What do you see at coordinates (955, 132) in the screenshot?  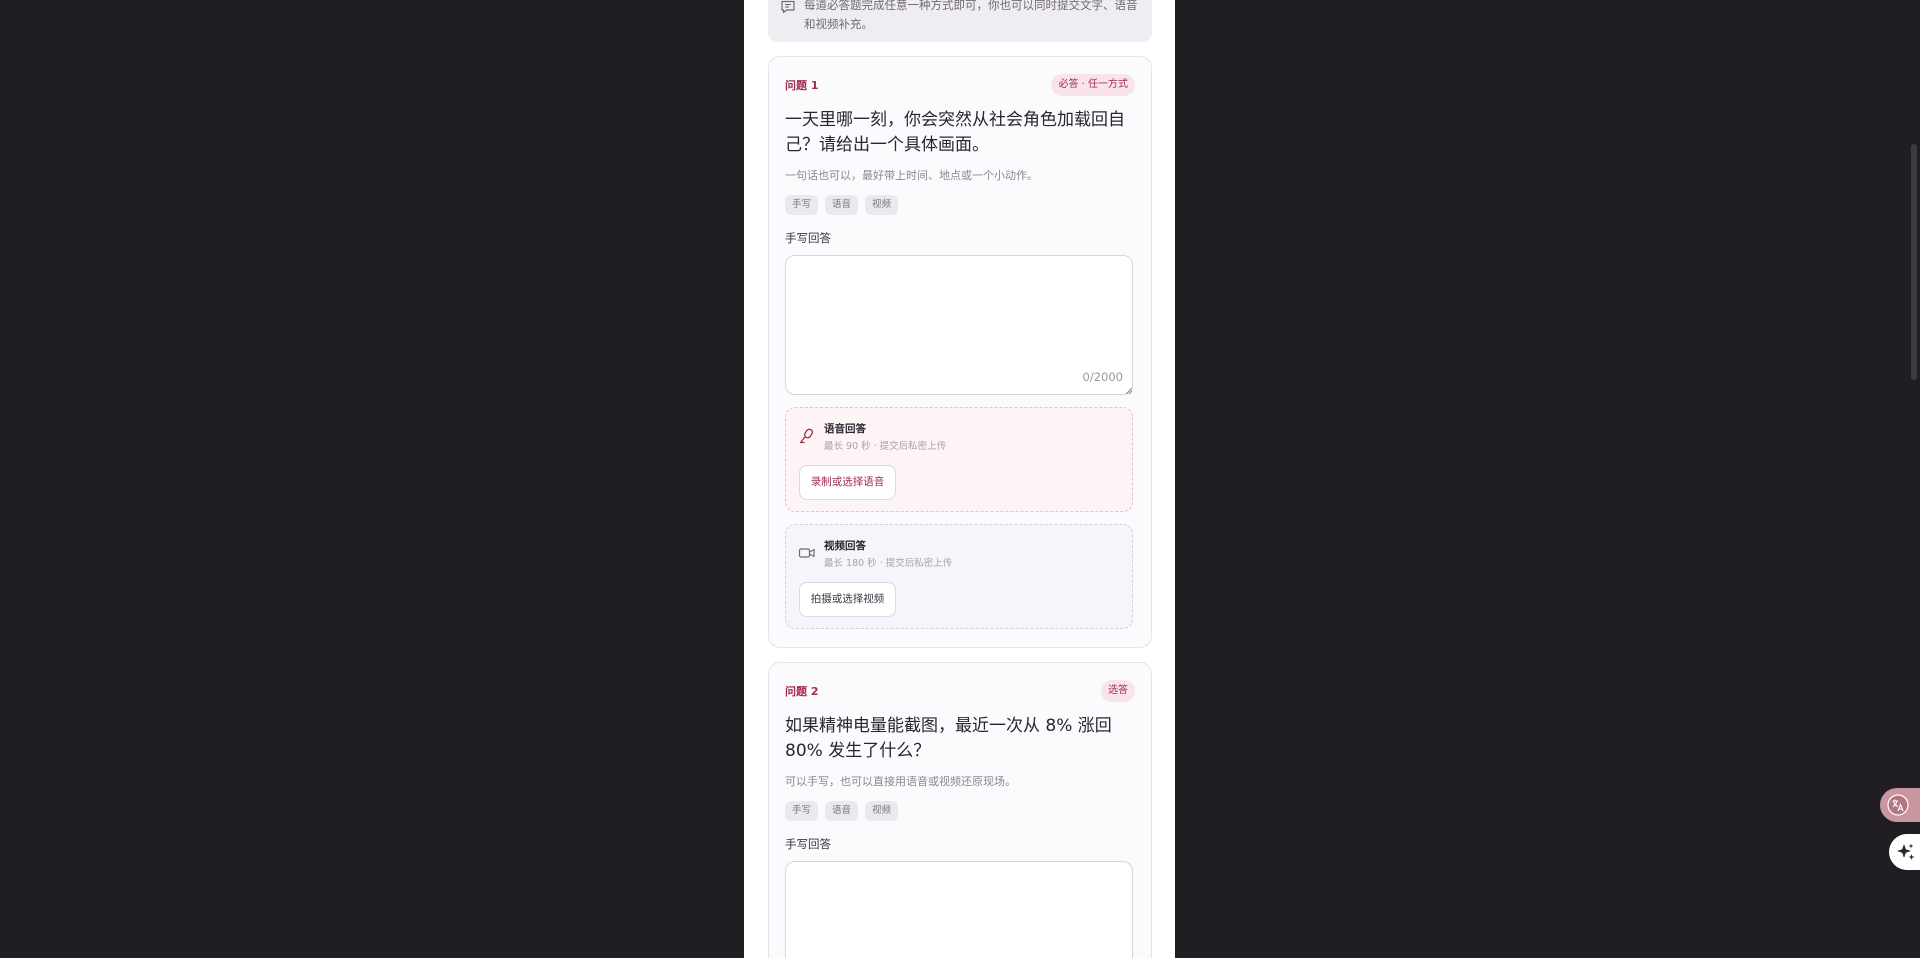 I see `question-title: 一天里哪一刻，你会突然从社会角色加载回自己？请给出一个具体画面。` at bounding box center [955, 132].